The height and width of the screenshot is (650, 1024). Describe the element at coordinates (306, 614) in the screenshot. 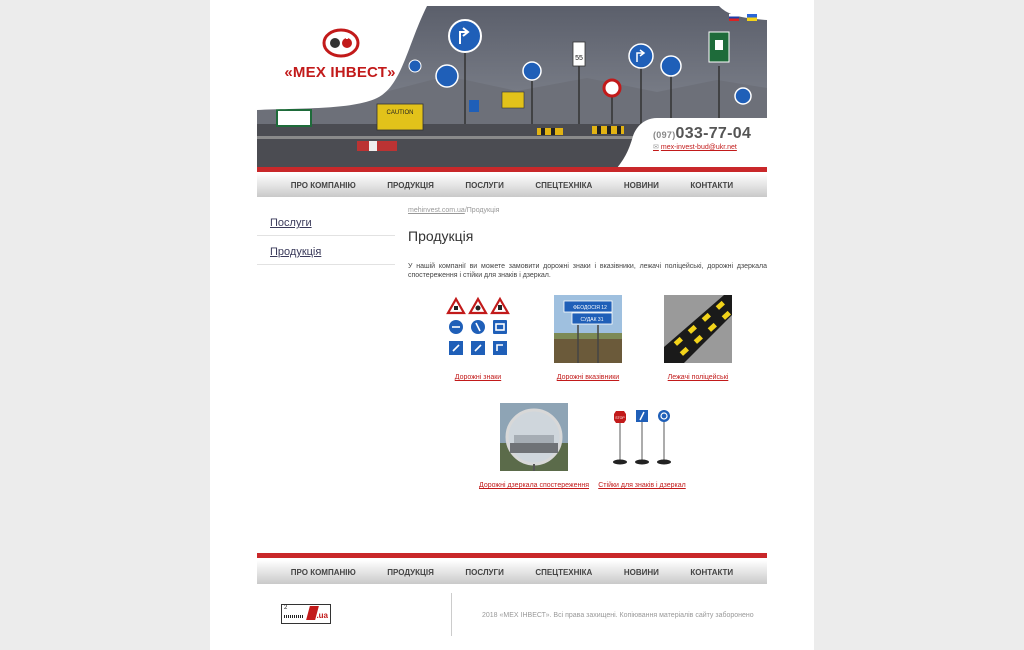

I see `visit-counter-badge: 2 .ua` at that location.